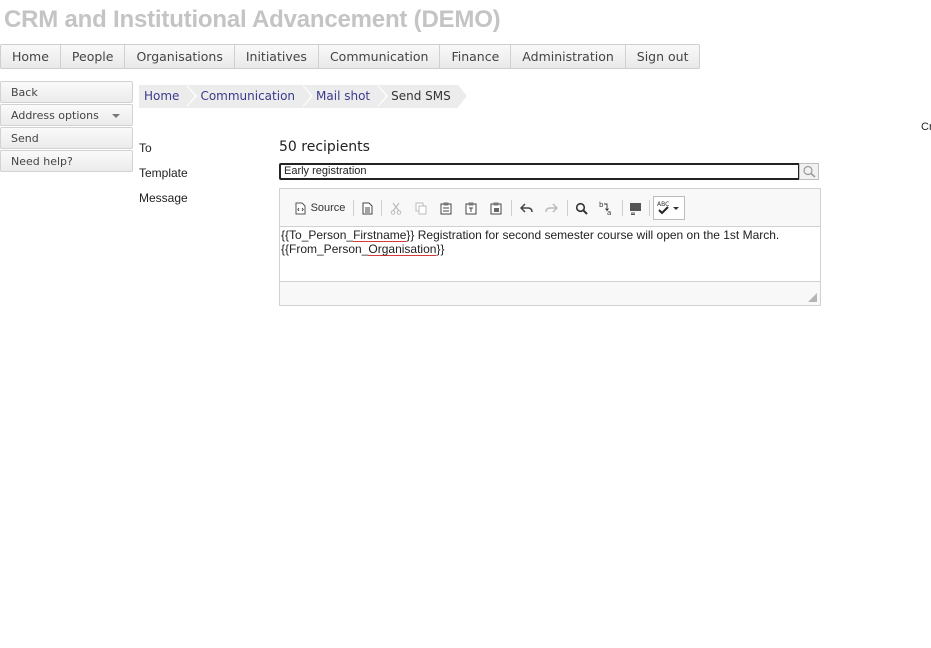 The height and width of the screenshot is (648, 931). I want to click on undo-icon, so click(526, 208).